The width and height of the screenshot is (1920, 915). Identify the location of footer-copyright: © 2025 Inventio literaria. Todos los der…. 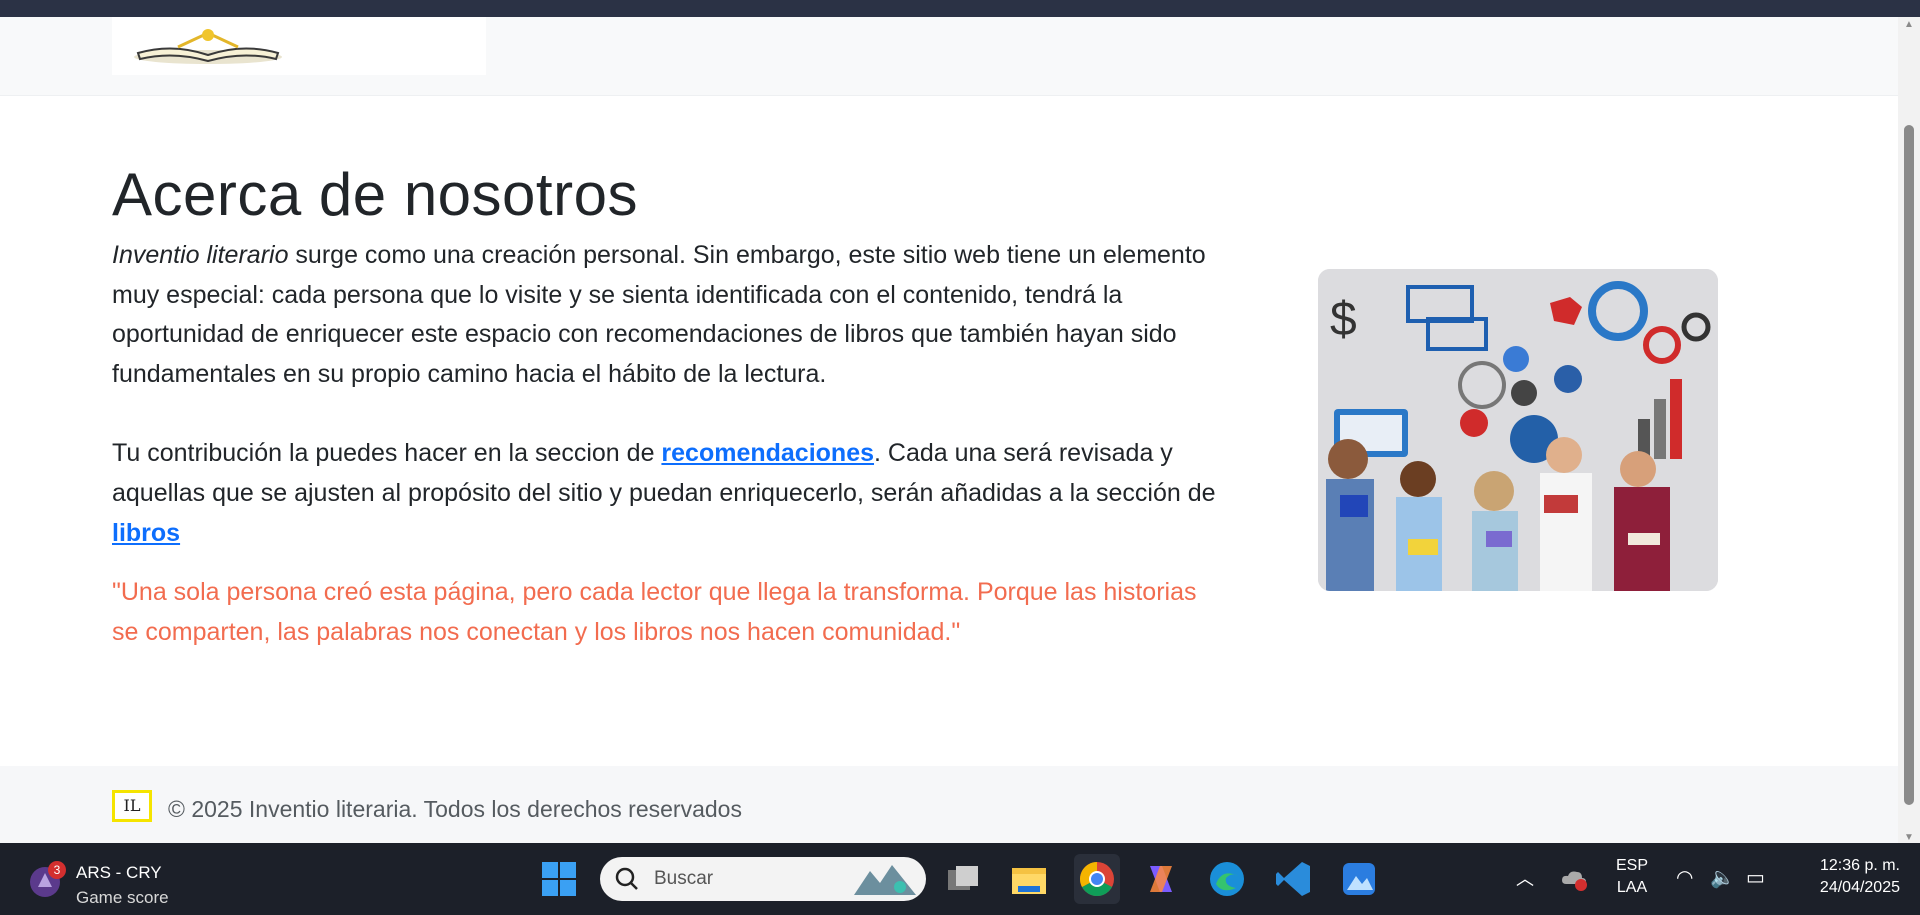
(455, 809).